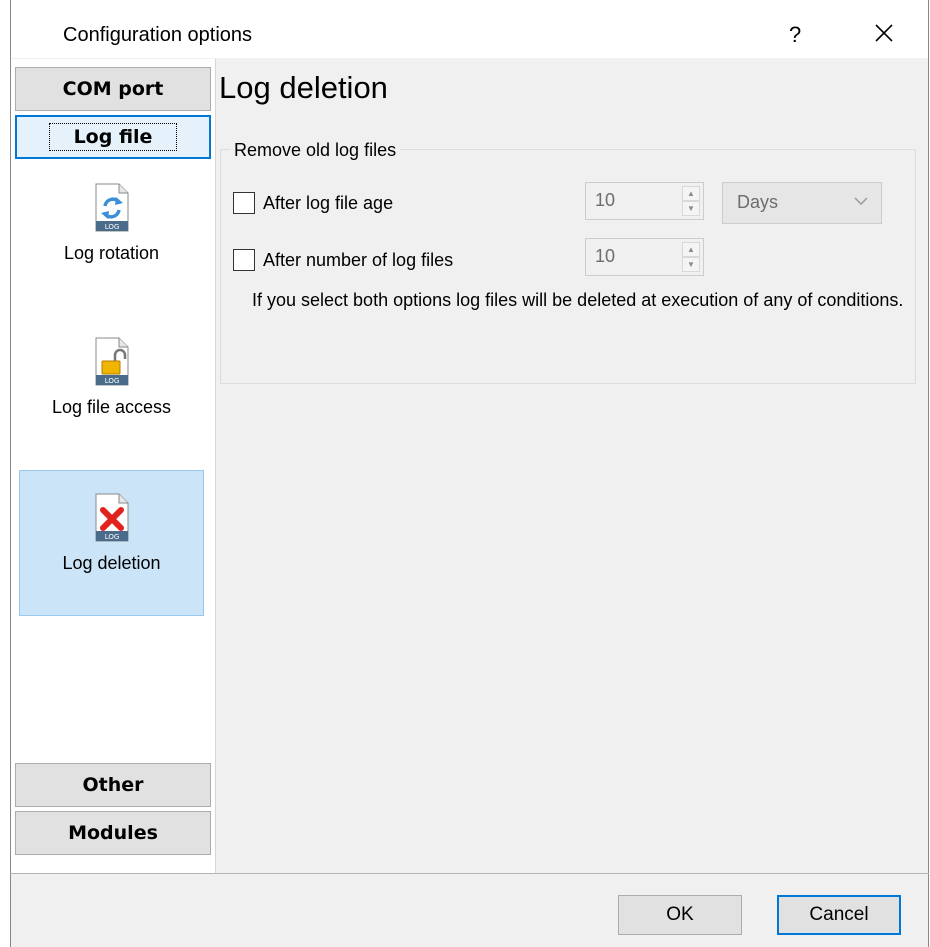  What do you see at coordinates (111, 543) in the screenshot?
I see `nav-item-log-deletion: LOG Log deletion` at bounding box center [111, 543].